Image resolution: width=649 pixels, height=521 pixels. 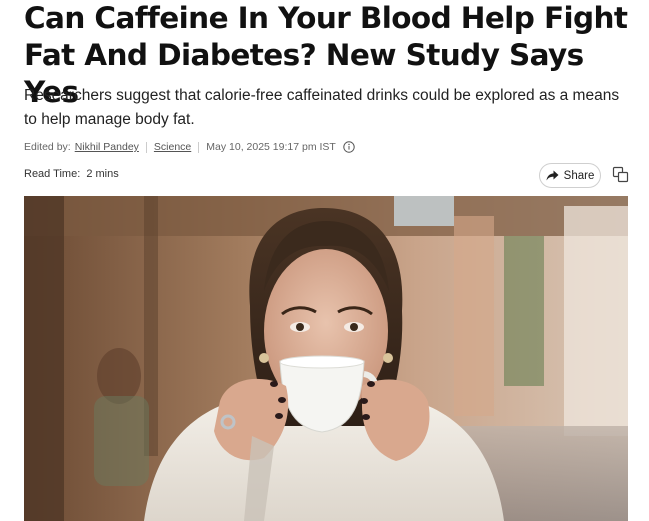 What do you see at coordinates (349, 147) in the screenshot?
I see `info-icon` at bounding box center [349, 147].